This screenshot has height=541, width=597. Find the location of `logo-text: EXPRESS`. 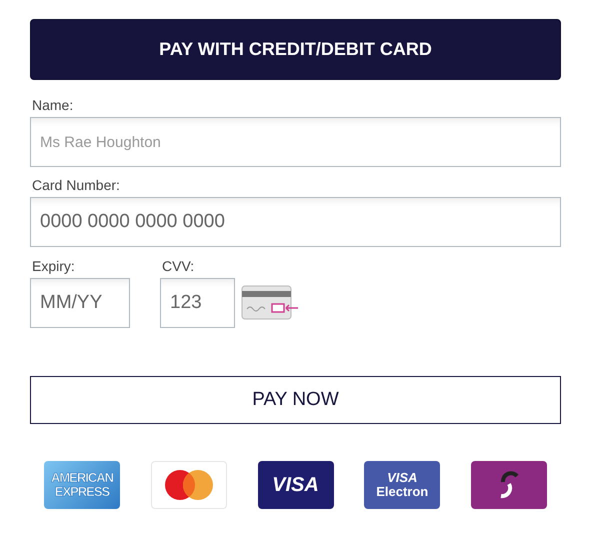

logo-text: EXPRESS is located at coordinates (82, 492).